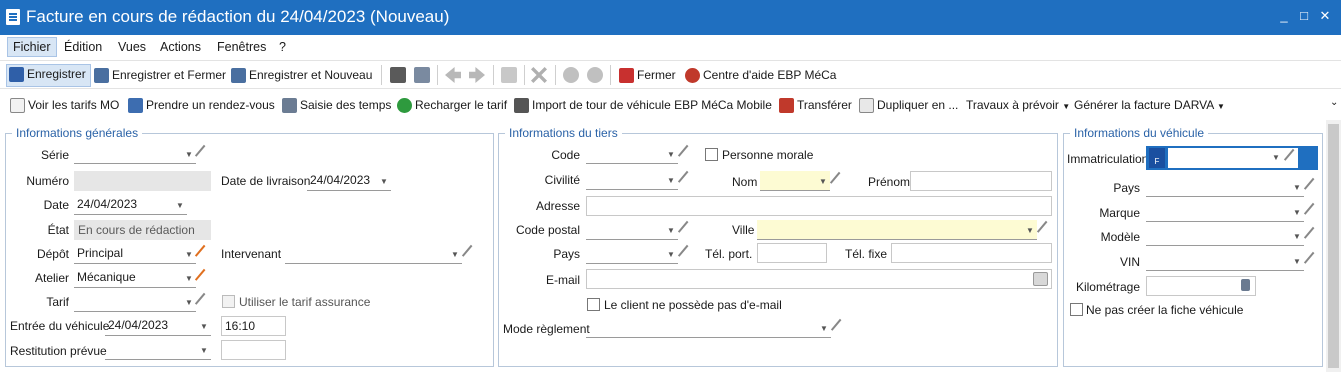 The image size is (1341, 372). Describe the element at coordinates (521, 105) in the screenshot. I see `mobile-icon` at that location.